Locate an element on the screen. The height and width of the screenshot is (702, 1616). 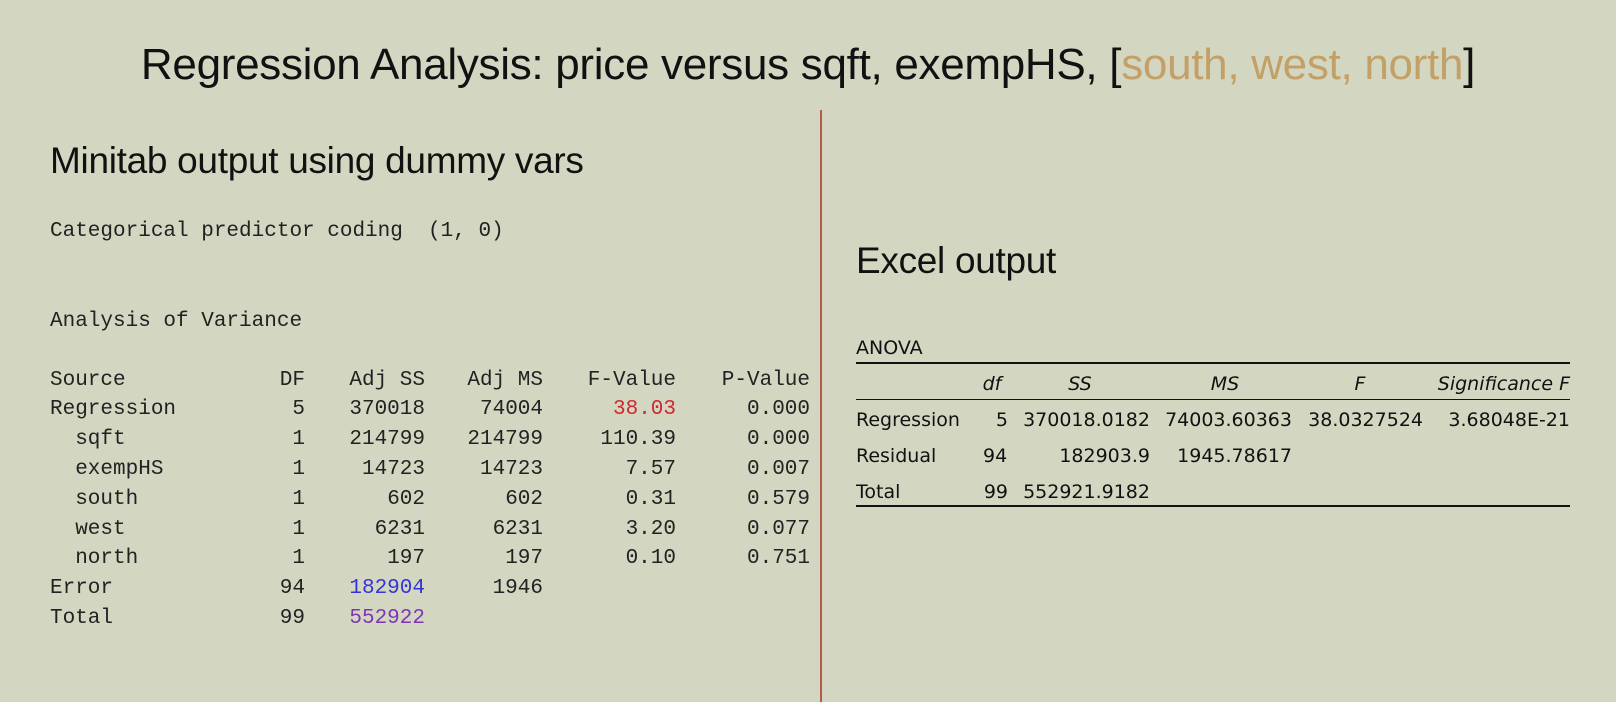
table-row: west 1 6231 6231 3.20 0.077 is located at coordinates (430, 533).